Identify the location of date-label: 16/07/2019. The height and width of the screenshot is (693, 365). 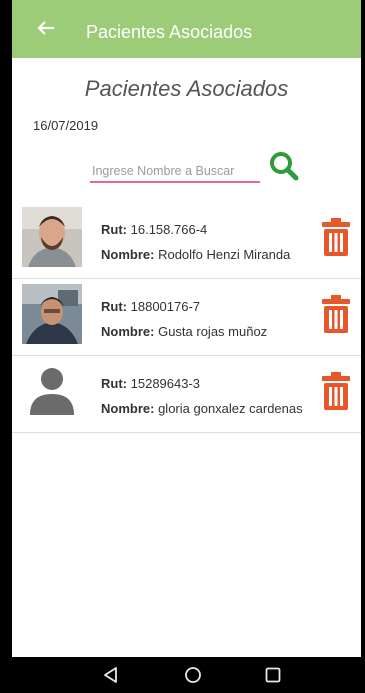
(66, 125).